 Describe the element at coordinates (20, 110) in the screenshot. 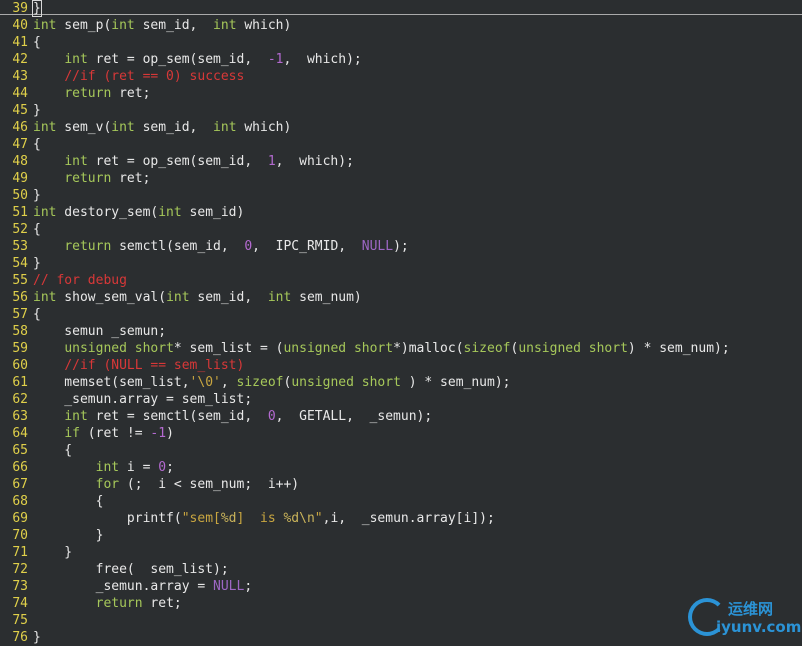

I see `line-number: 45` at that location.